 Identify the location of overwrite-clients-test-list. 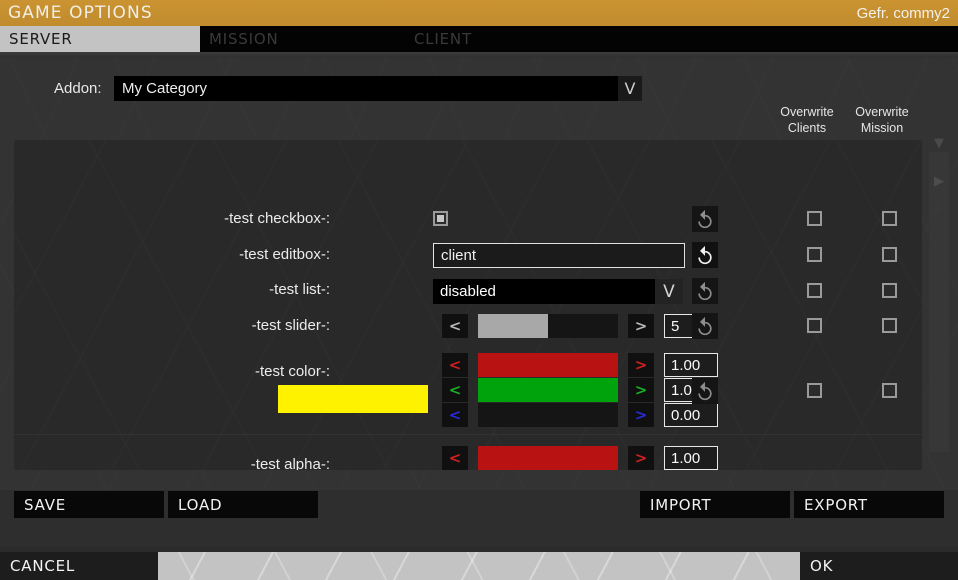
(814, 290).